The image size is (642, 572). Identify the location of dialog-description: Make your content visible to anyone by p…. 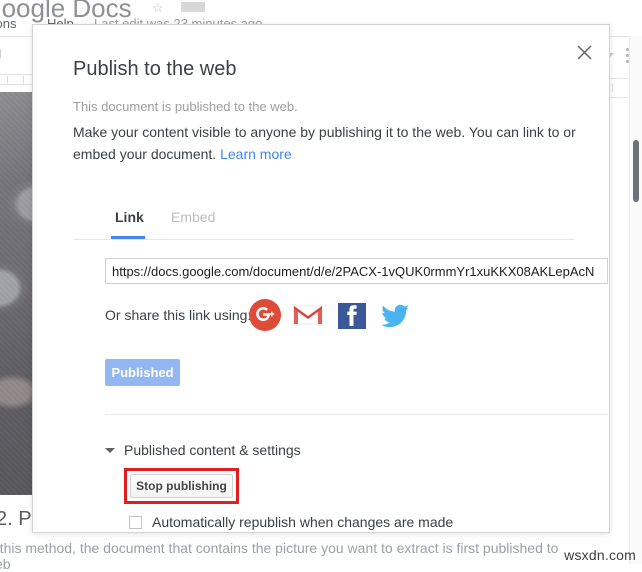
(325, 143).